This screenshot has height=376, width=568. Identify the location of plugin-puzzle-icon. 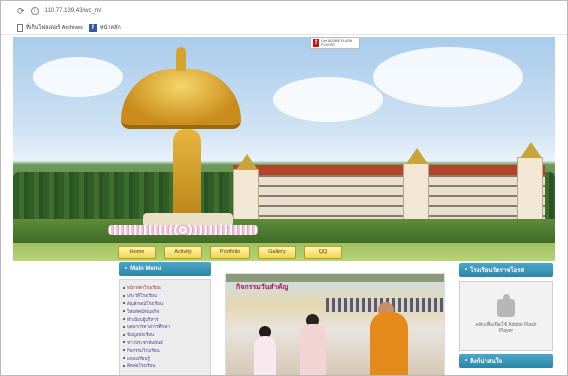
(506, 305).